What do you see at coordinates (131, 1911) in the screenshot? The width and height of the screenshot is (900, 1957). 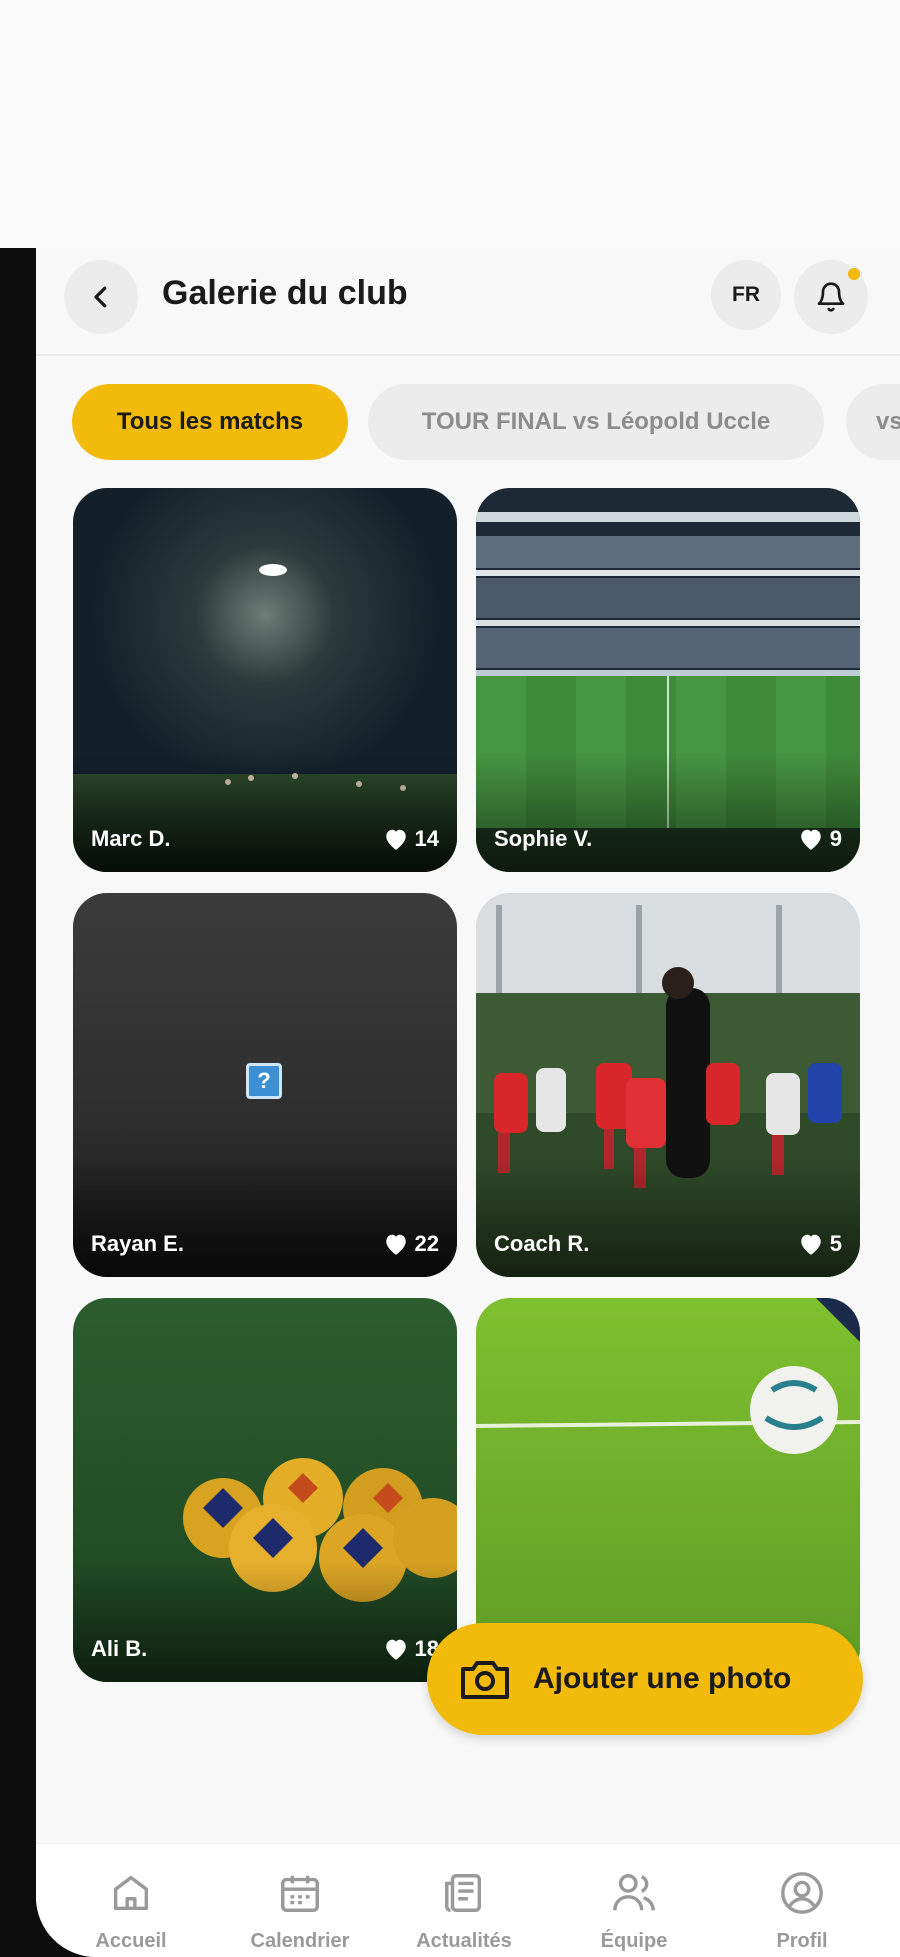 I see `nav-item-accueil: Accueil` at bounding box center [131, 1911].